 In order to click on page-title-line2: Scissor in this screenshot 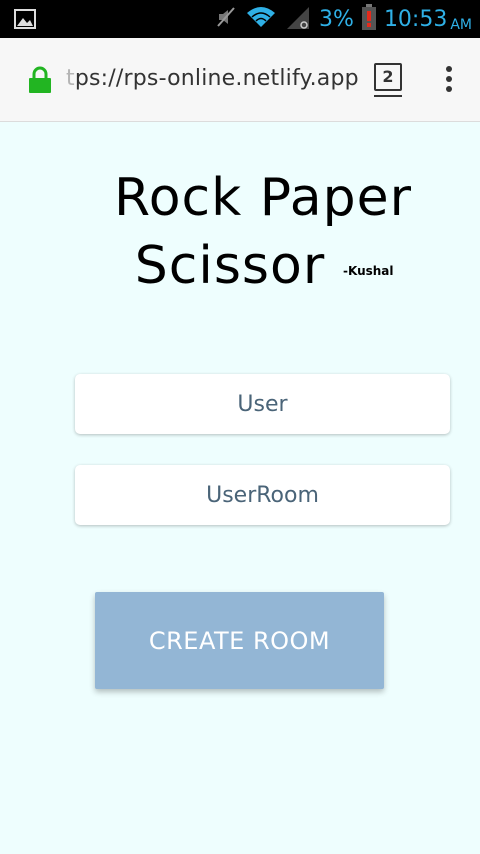, I will do `click(230, 266)`.